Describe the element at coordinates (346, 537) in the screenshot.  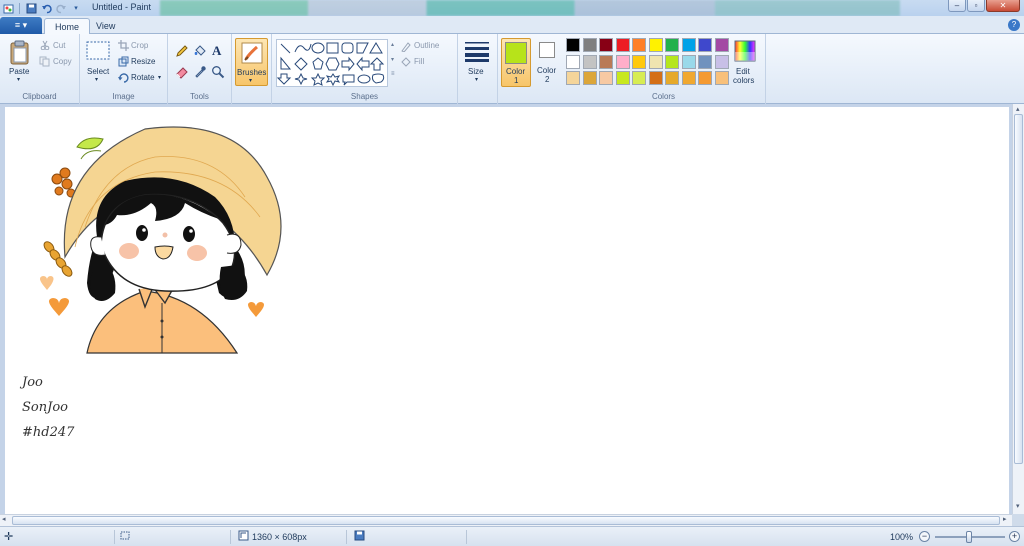
I see `divider` at that location.